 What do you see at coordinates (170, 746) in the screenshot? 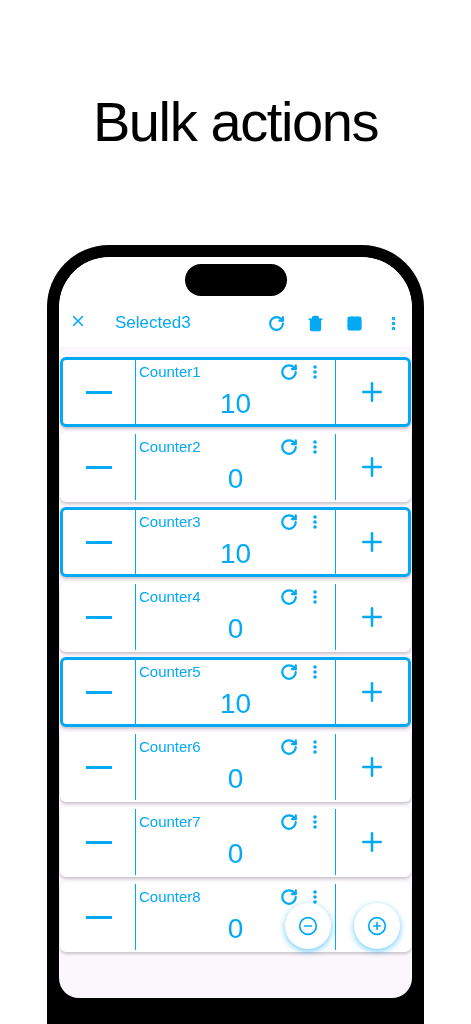
I see `counter-name: Counter6` at bounding box center [170, 746].